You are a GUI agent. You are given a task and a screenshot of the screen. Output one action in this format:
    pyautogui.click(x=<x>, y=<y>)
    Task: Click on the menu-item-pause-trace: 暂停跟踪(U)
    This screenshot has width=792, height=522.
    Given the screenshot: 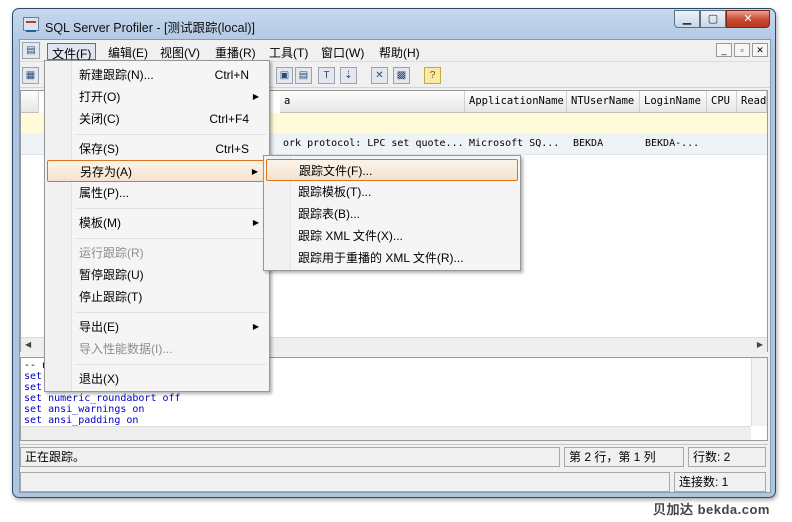 What is the action you would take?
    pyautogui.click(x=157, y=275)
    